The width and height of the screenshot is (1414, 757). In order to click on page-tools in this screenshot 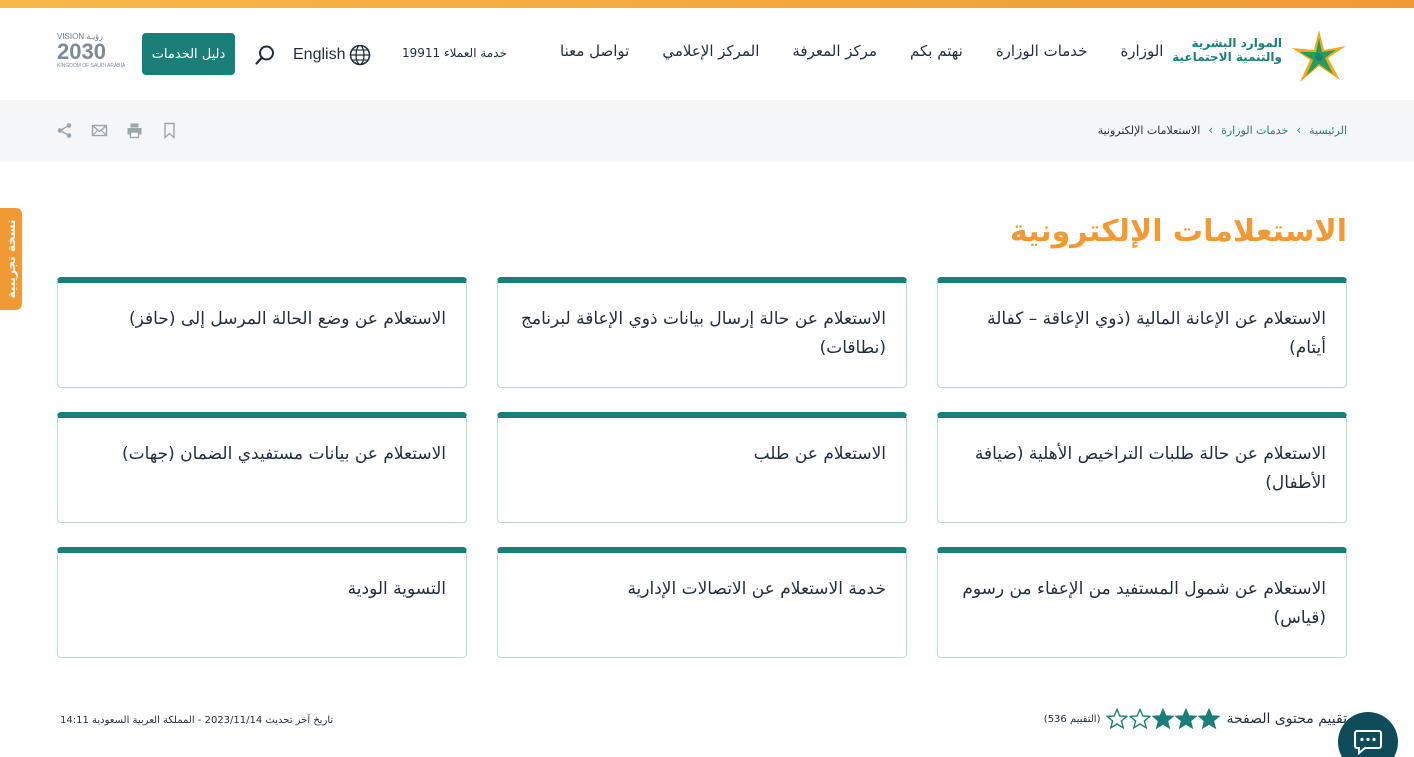, I will do `click(117, 130)`.